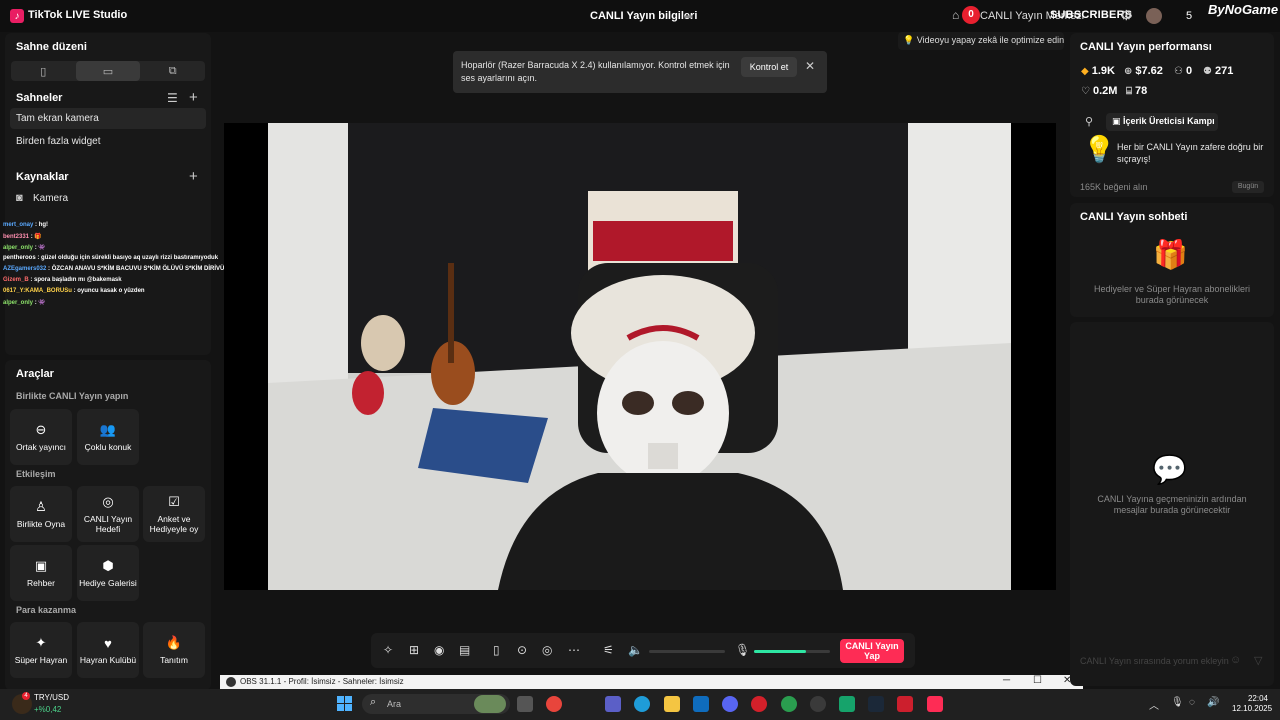  I want to click on stat-diamonds: ◆ 1.9K, so click(1098, 71).